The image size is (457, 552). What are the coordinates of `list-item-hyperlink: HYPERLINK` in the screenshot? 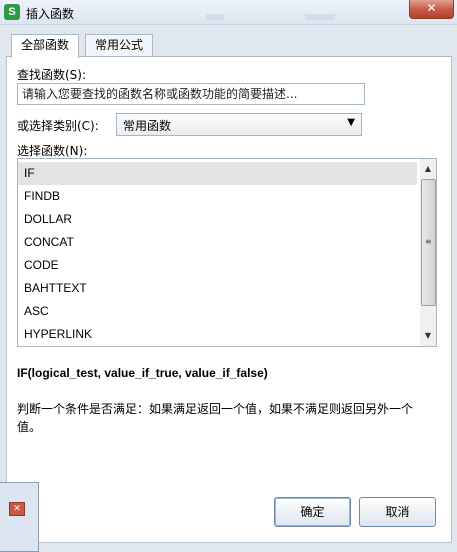 It's located at (217, 334).